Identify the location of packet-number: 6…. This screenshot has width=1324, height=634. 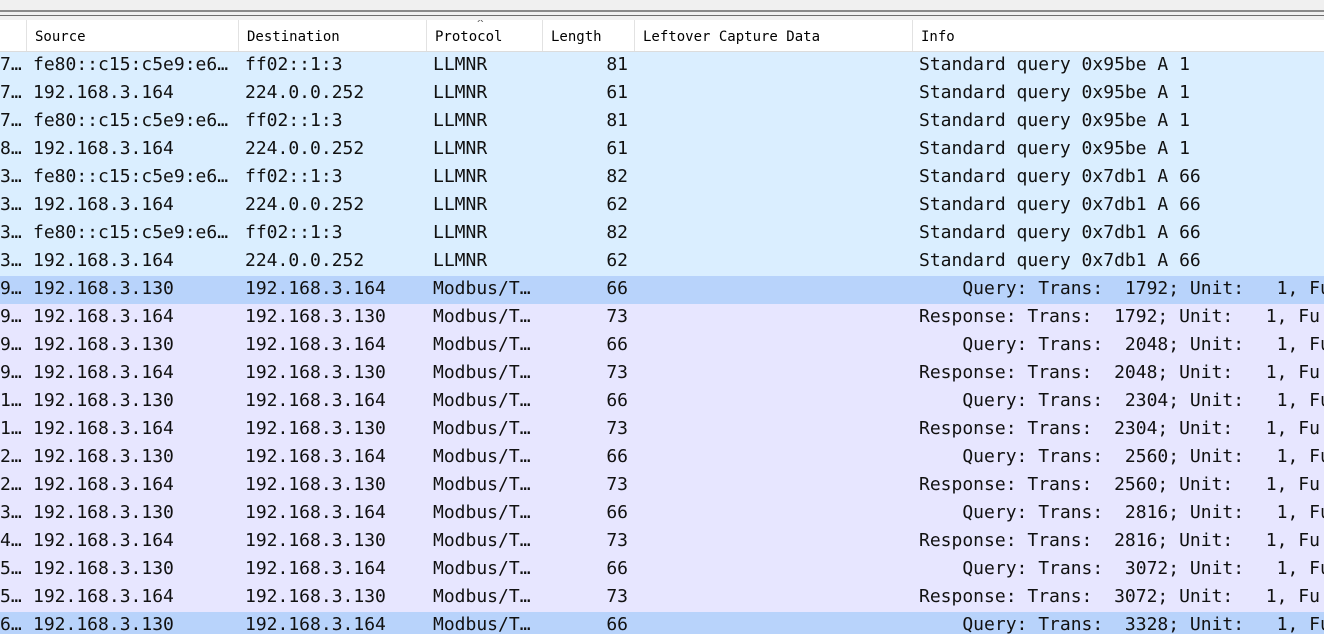
(11, 624).